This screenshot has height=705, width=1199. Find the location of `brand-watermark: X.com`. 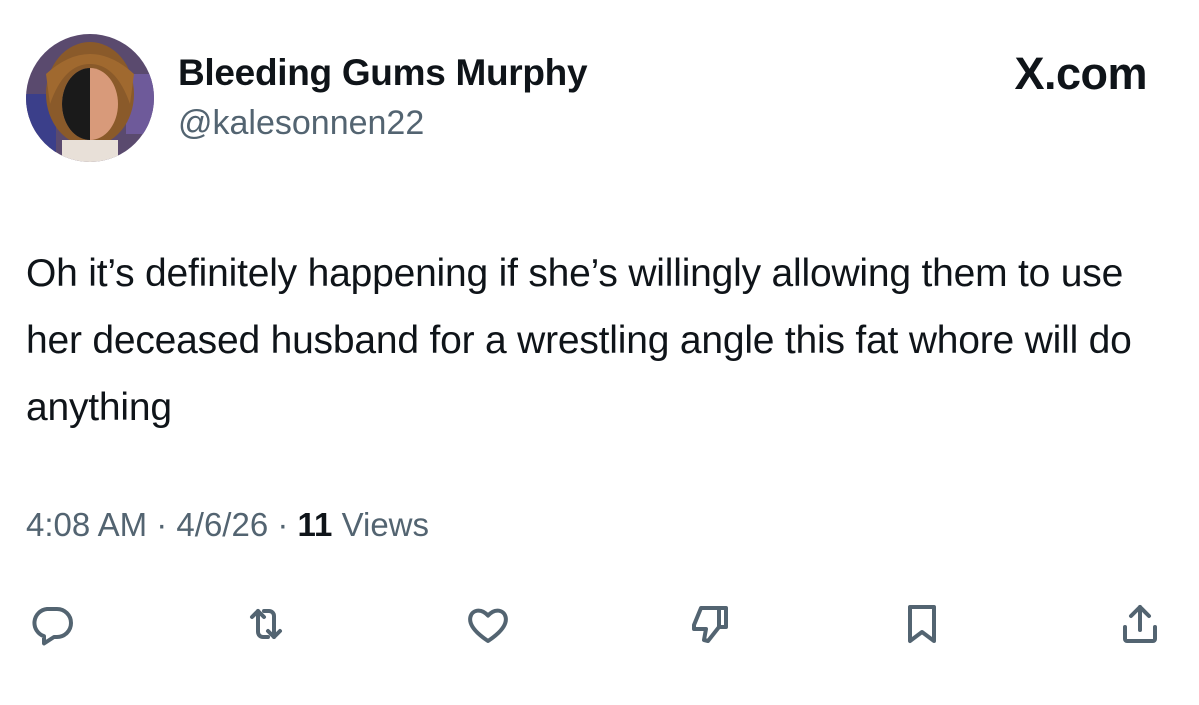

brand-watermark: X.com is located at coordinates (1080, 73).